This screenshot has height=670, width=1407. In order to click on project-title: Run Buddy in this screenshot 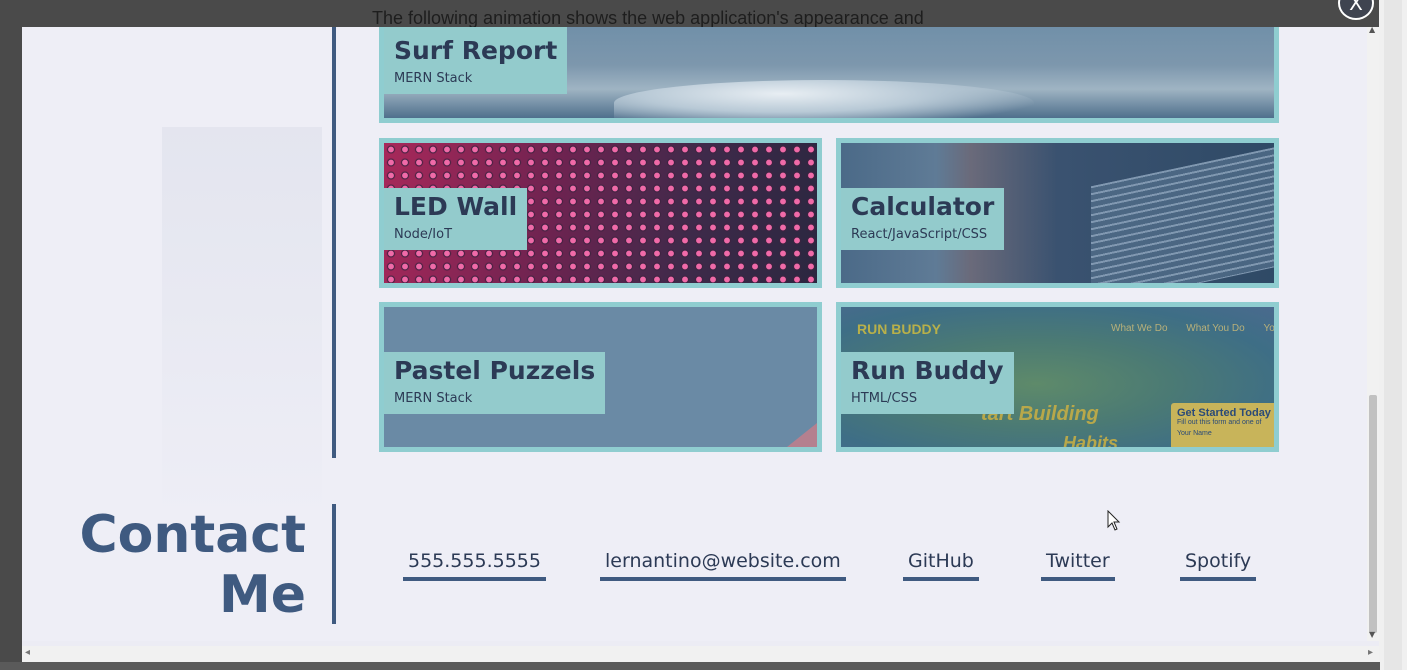, I will do `click(927, 370)`.